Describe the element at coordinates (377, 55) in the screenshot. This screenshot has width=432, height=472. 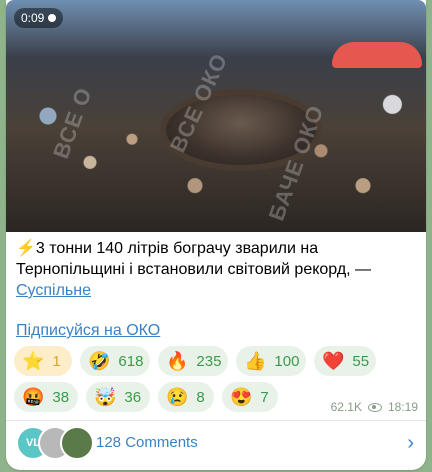
I see `umbrella-image` at that location.